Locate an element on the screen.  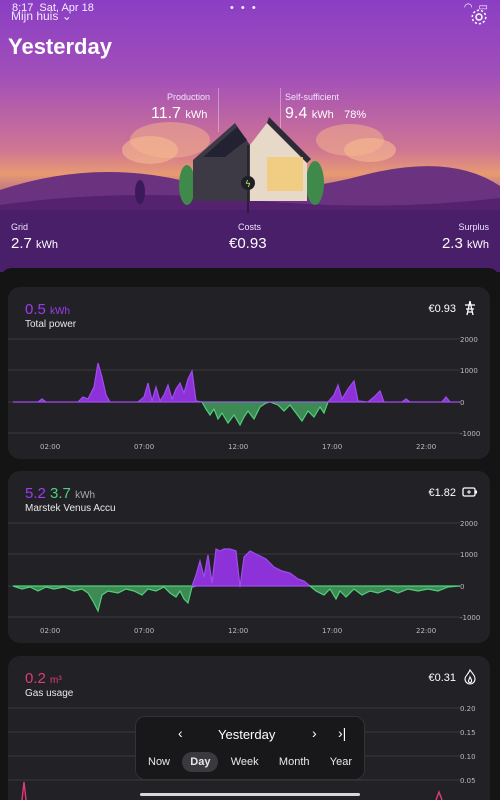
tab-week: Week is located at coordinates (245, 762).